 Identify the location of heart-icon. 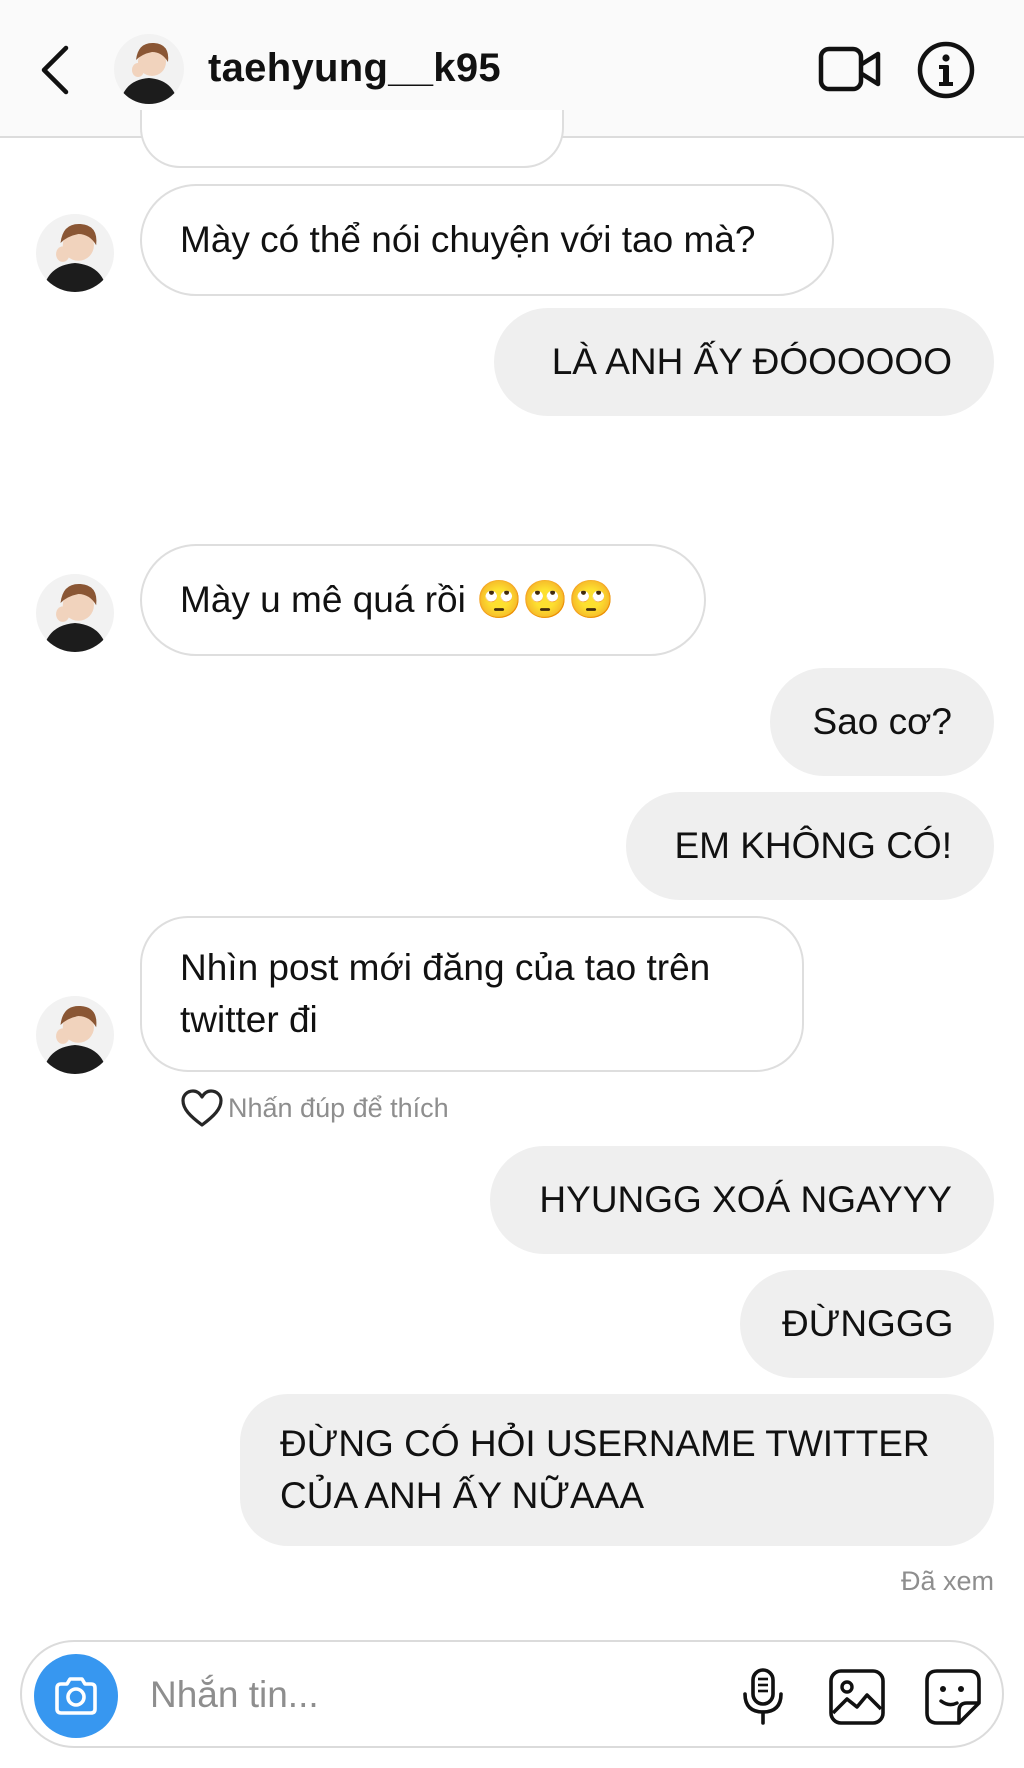
(202, 1108).